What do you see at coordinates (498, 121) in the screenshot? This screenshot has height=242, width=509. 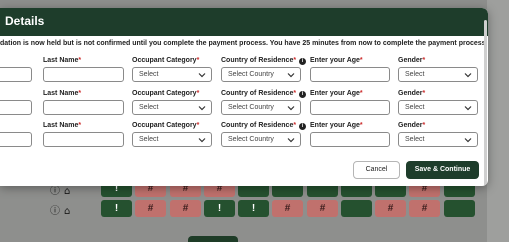 I see `background-edge` at bounding box center [498, 121].